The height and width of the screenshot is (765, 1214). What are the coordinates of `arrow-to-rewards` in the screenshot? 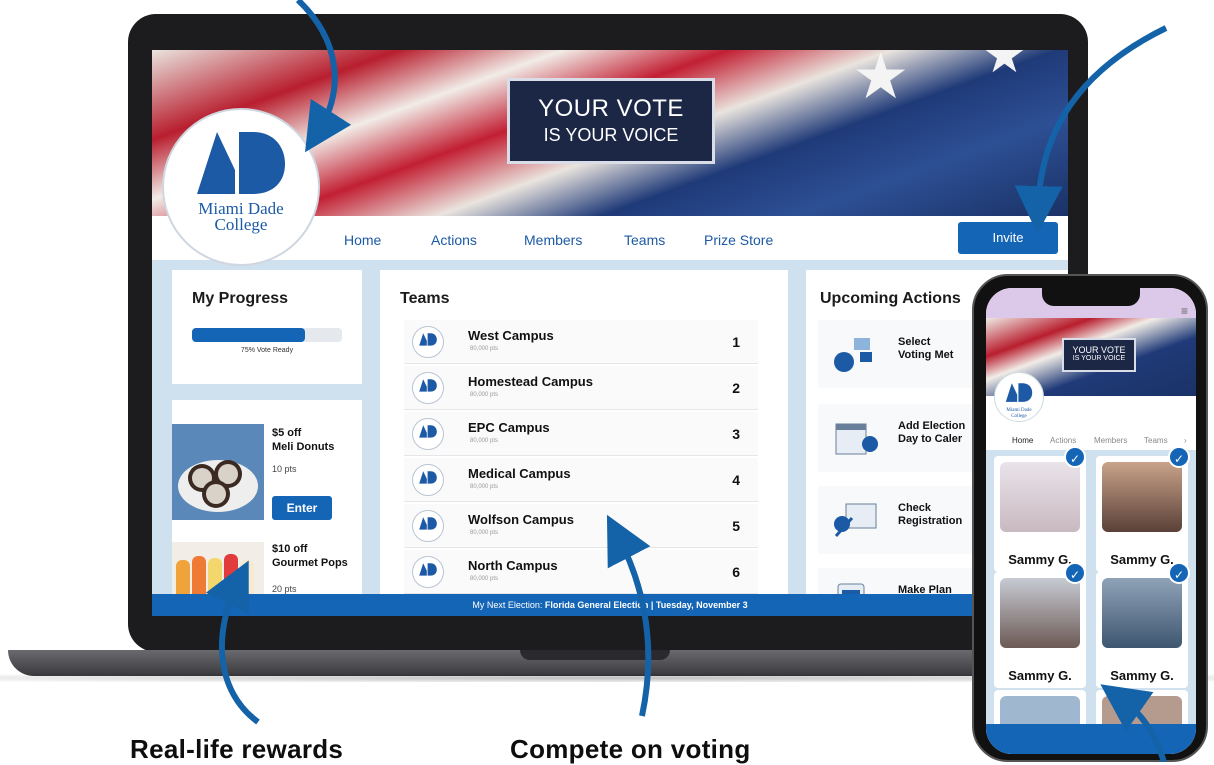 It's located at (232, 642).